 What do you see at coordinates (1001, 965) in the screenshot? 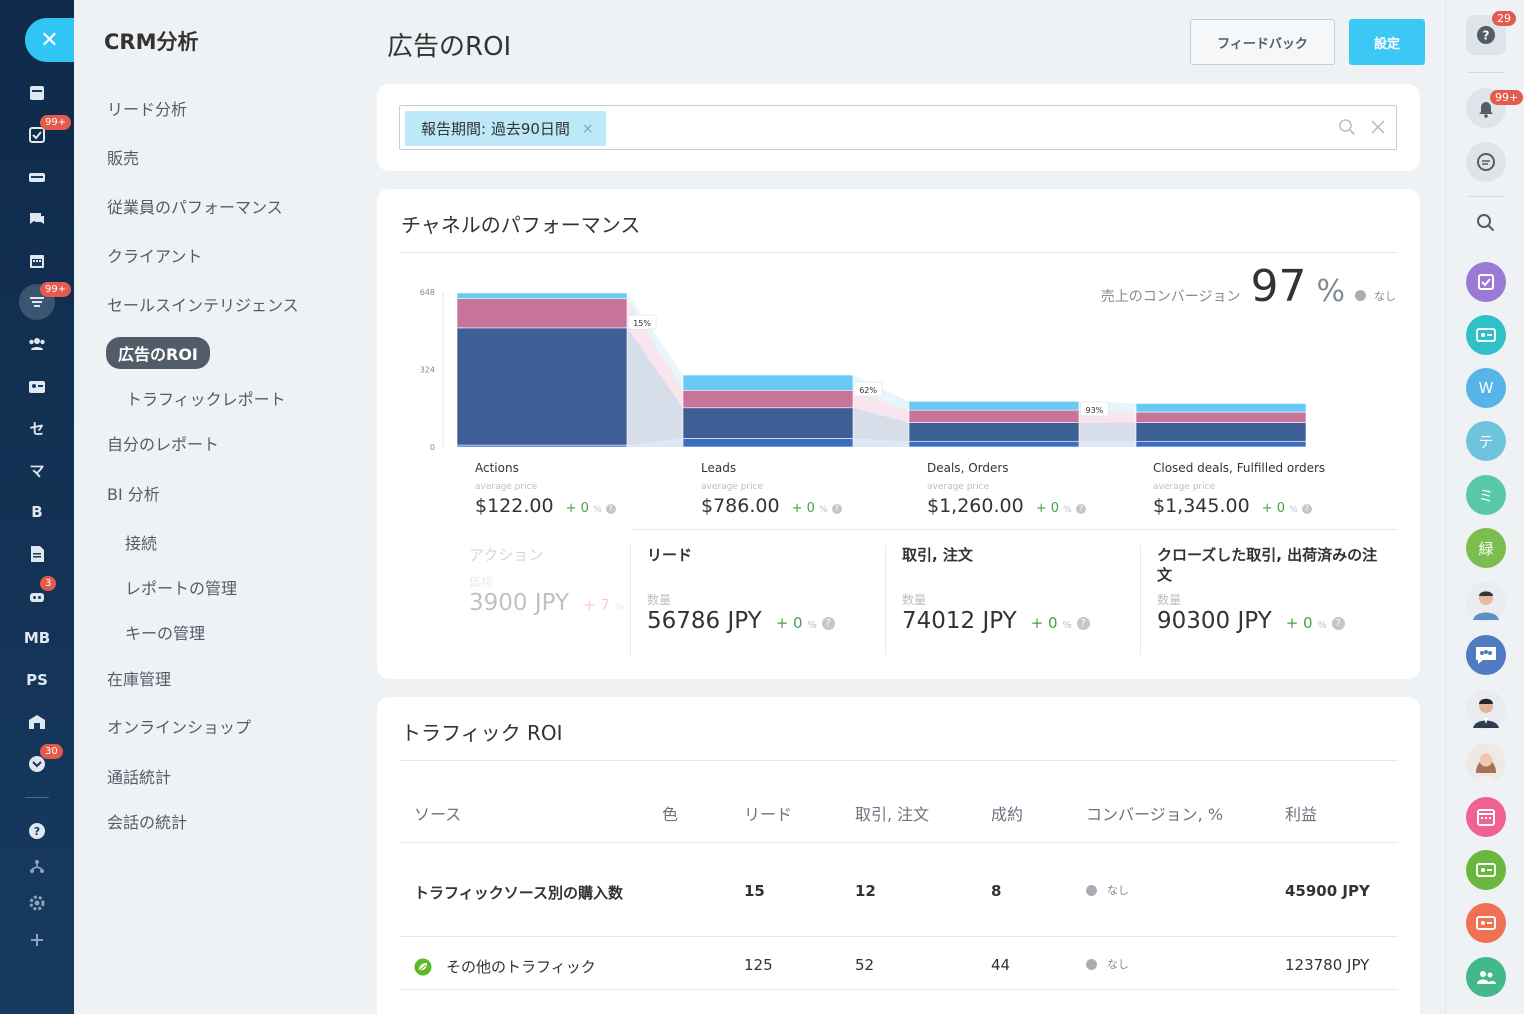
I see `row-won: 44` at bounding box center [1001, 965].